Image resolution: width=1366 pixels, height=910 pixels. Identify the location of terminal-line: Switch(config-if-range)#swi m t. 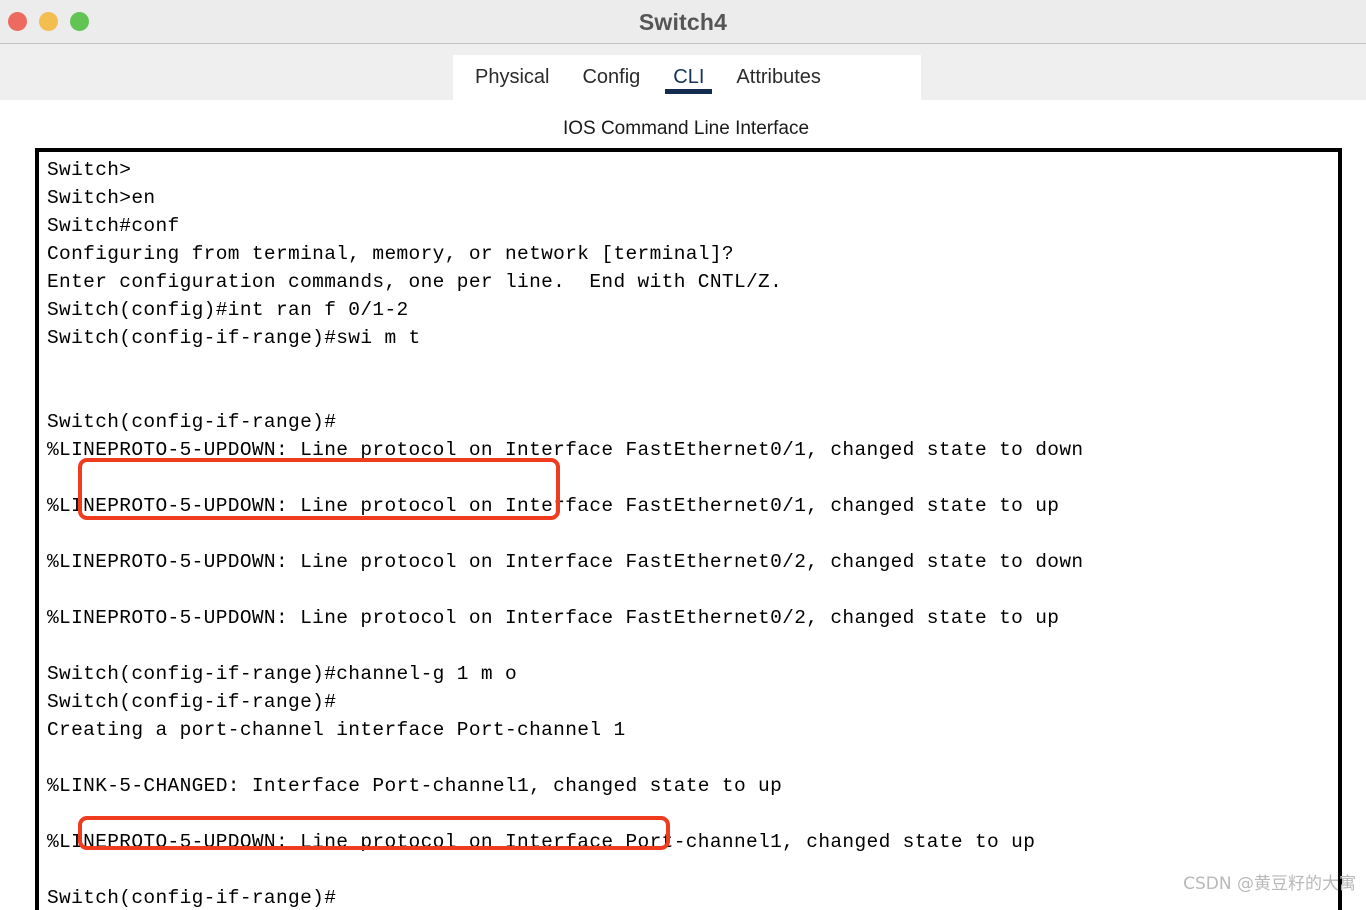
(234, 338).